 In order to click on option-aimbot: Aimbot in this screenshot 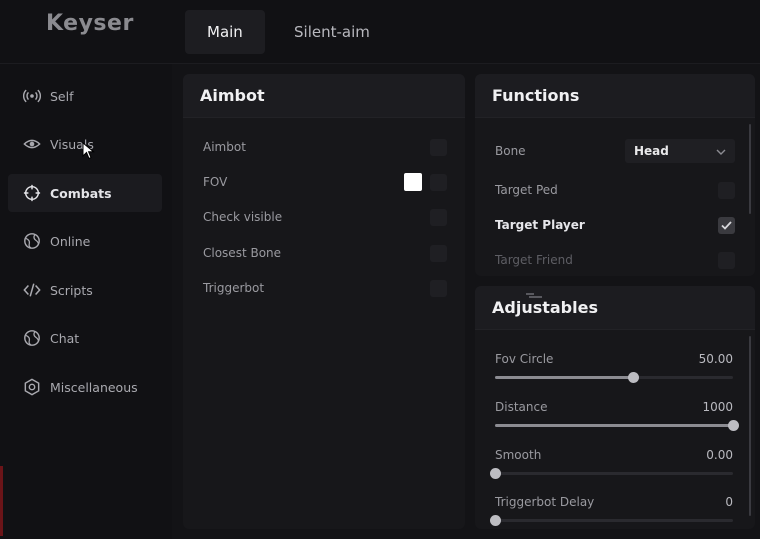, I will do `click(325, 147)`.